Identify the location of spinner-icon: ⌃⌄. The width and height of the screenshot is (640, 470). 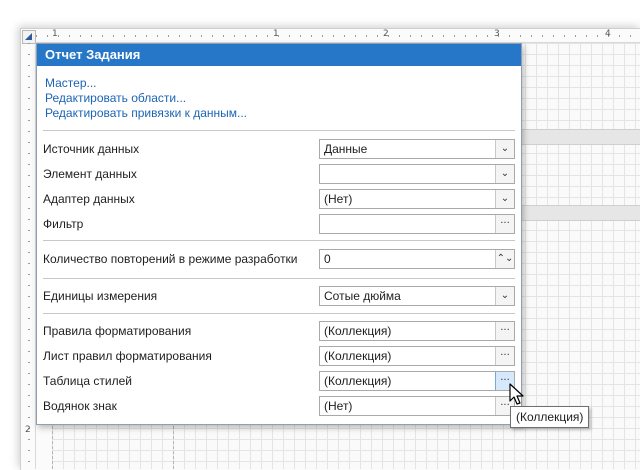
(504, 259).